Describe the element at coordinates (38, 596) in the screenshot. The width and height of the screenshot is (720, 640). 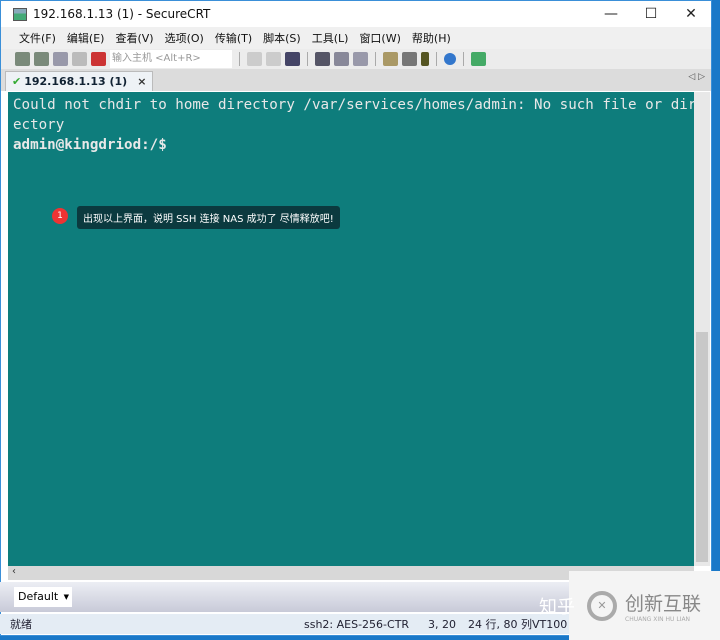
I see `session-select-value: Default` at that location.